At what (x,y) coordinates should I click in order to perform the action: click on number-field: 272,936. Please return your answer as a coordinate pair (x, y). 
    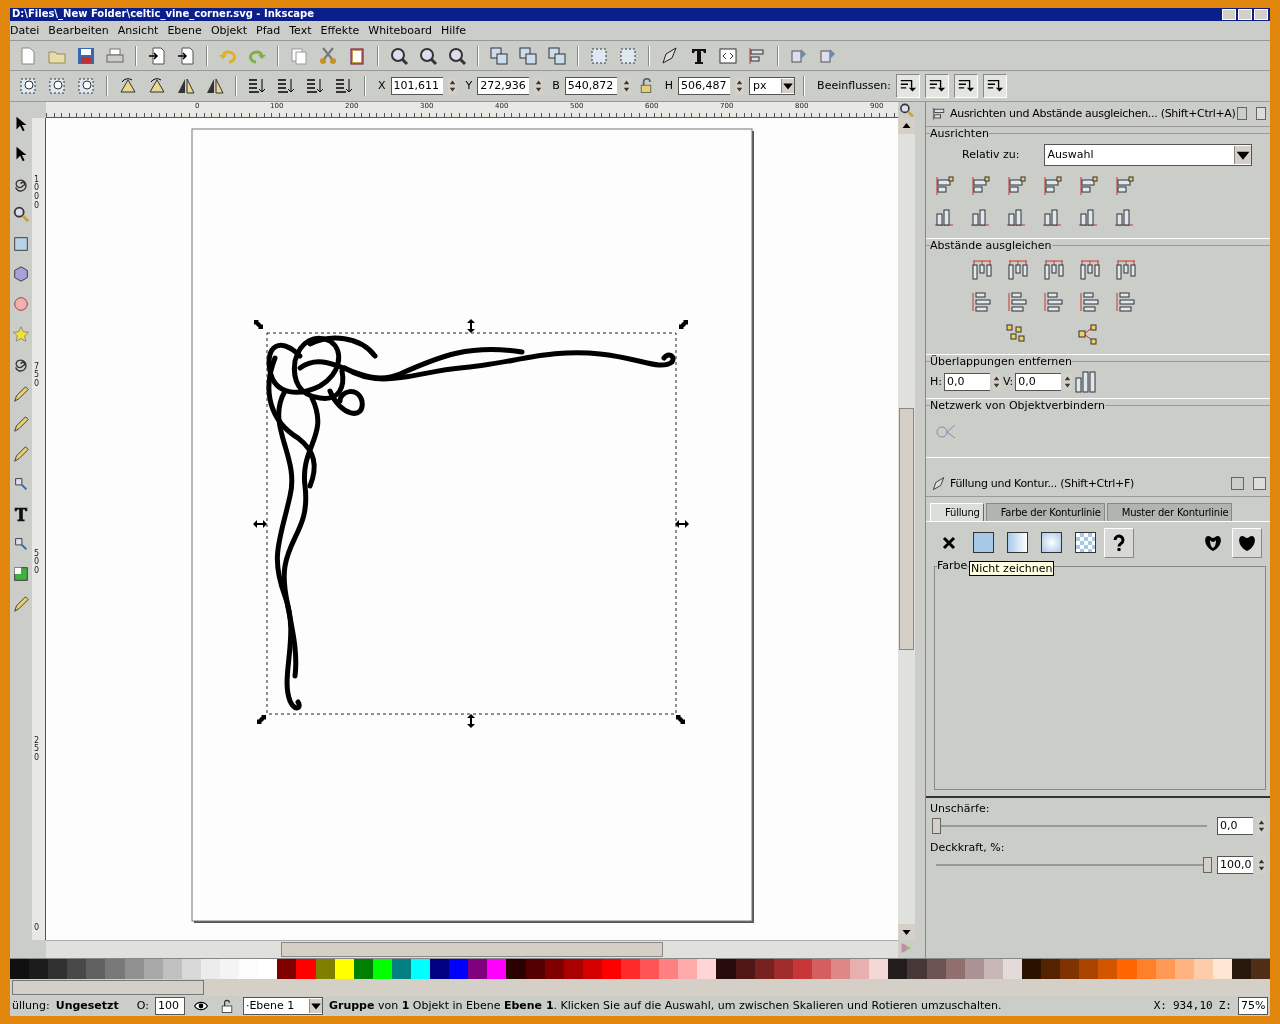
    Looking at the image, I should click on (503, 85).